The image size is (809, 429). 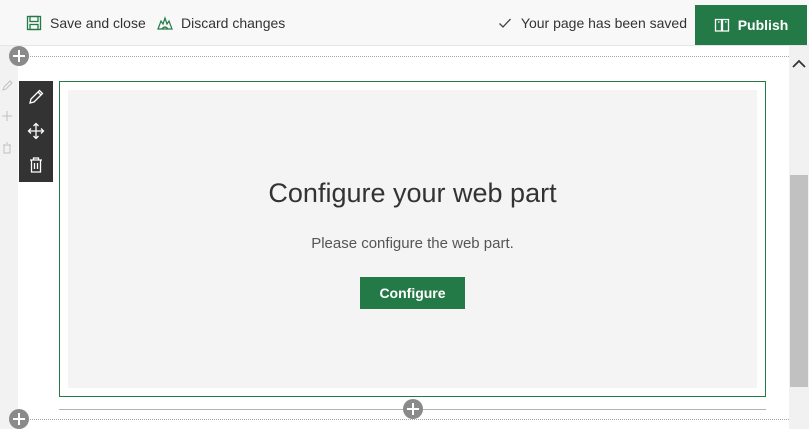 What do you see at coordinates (399, 56) in the screenshot?
I see `section-boundary-top` at bounding box center [399, 56].